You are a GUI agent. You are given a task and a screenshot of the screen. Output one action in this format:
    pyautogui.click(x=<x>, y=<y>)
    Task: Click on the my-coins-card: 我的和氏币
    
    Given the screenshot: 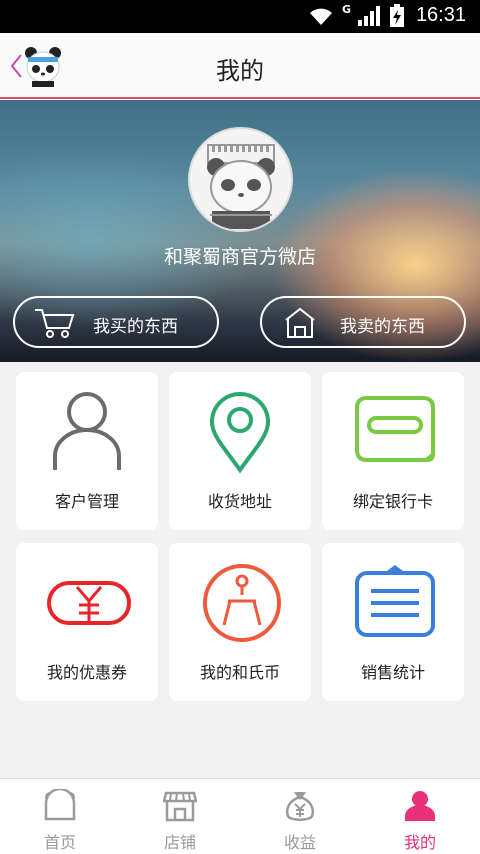 What is the action you would take?
    pyautogui.click(x=240, y=622)
    